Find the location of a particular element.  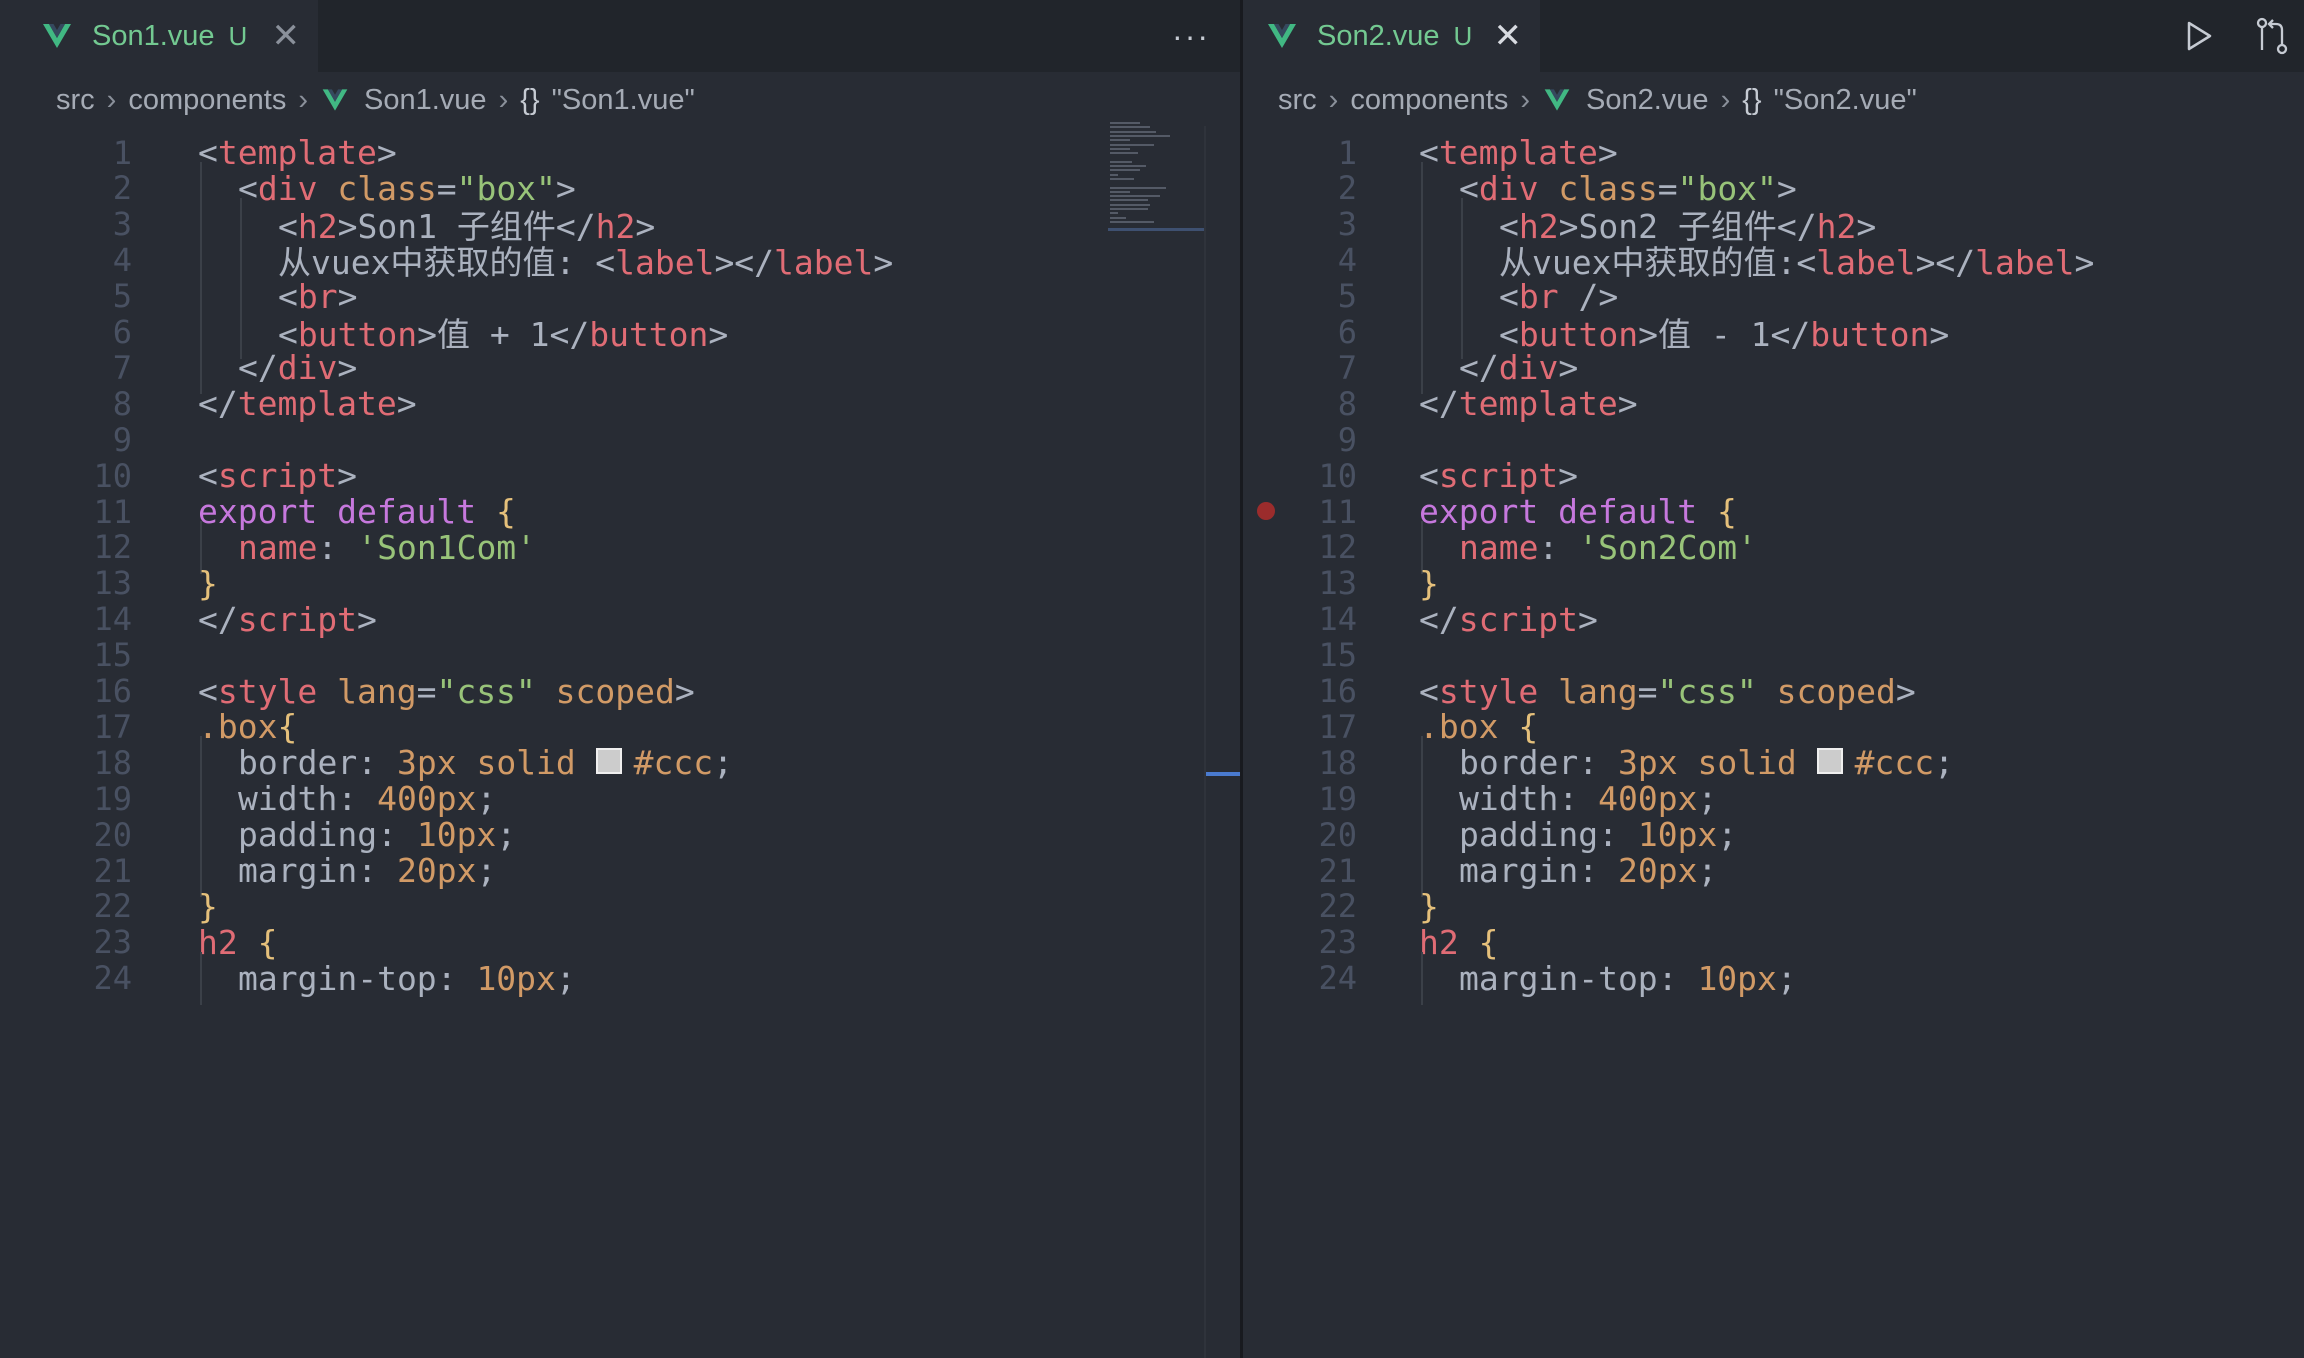

editor-actions-left: ··· is located at coordinates (1191, 36).